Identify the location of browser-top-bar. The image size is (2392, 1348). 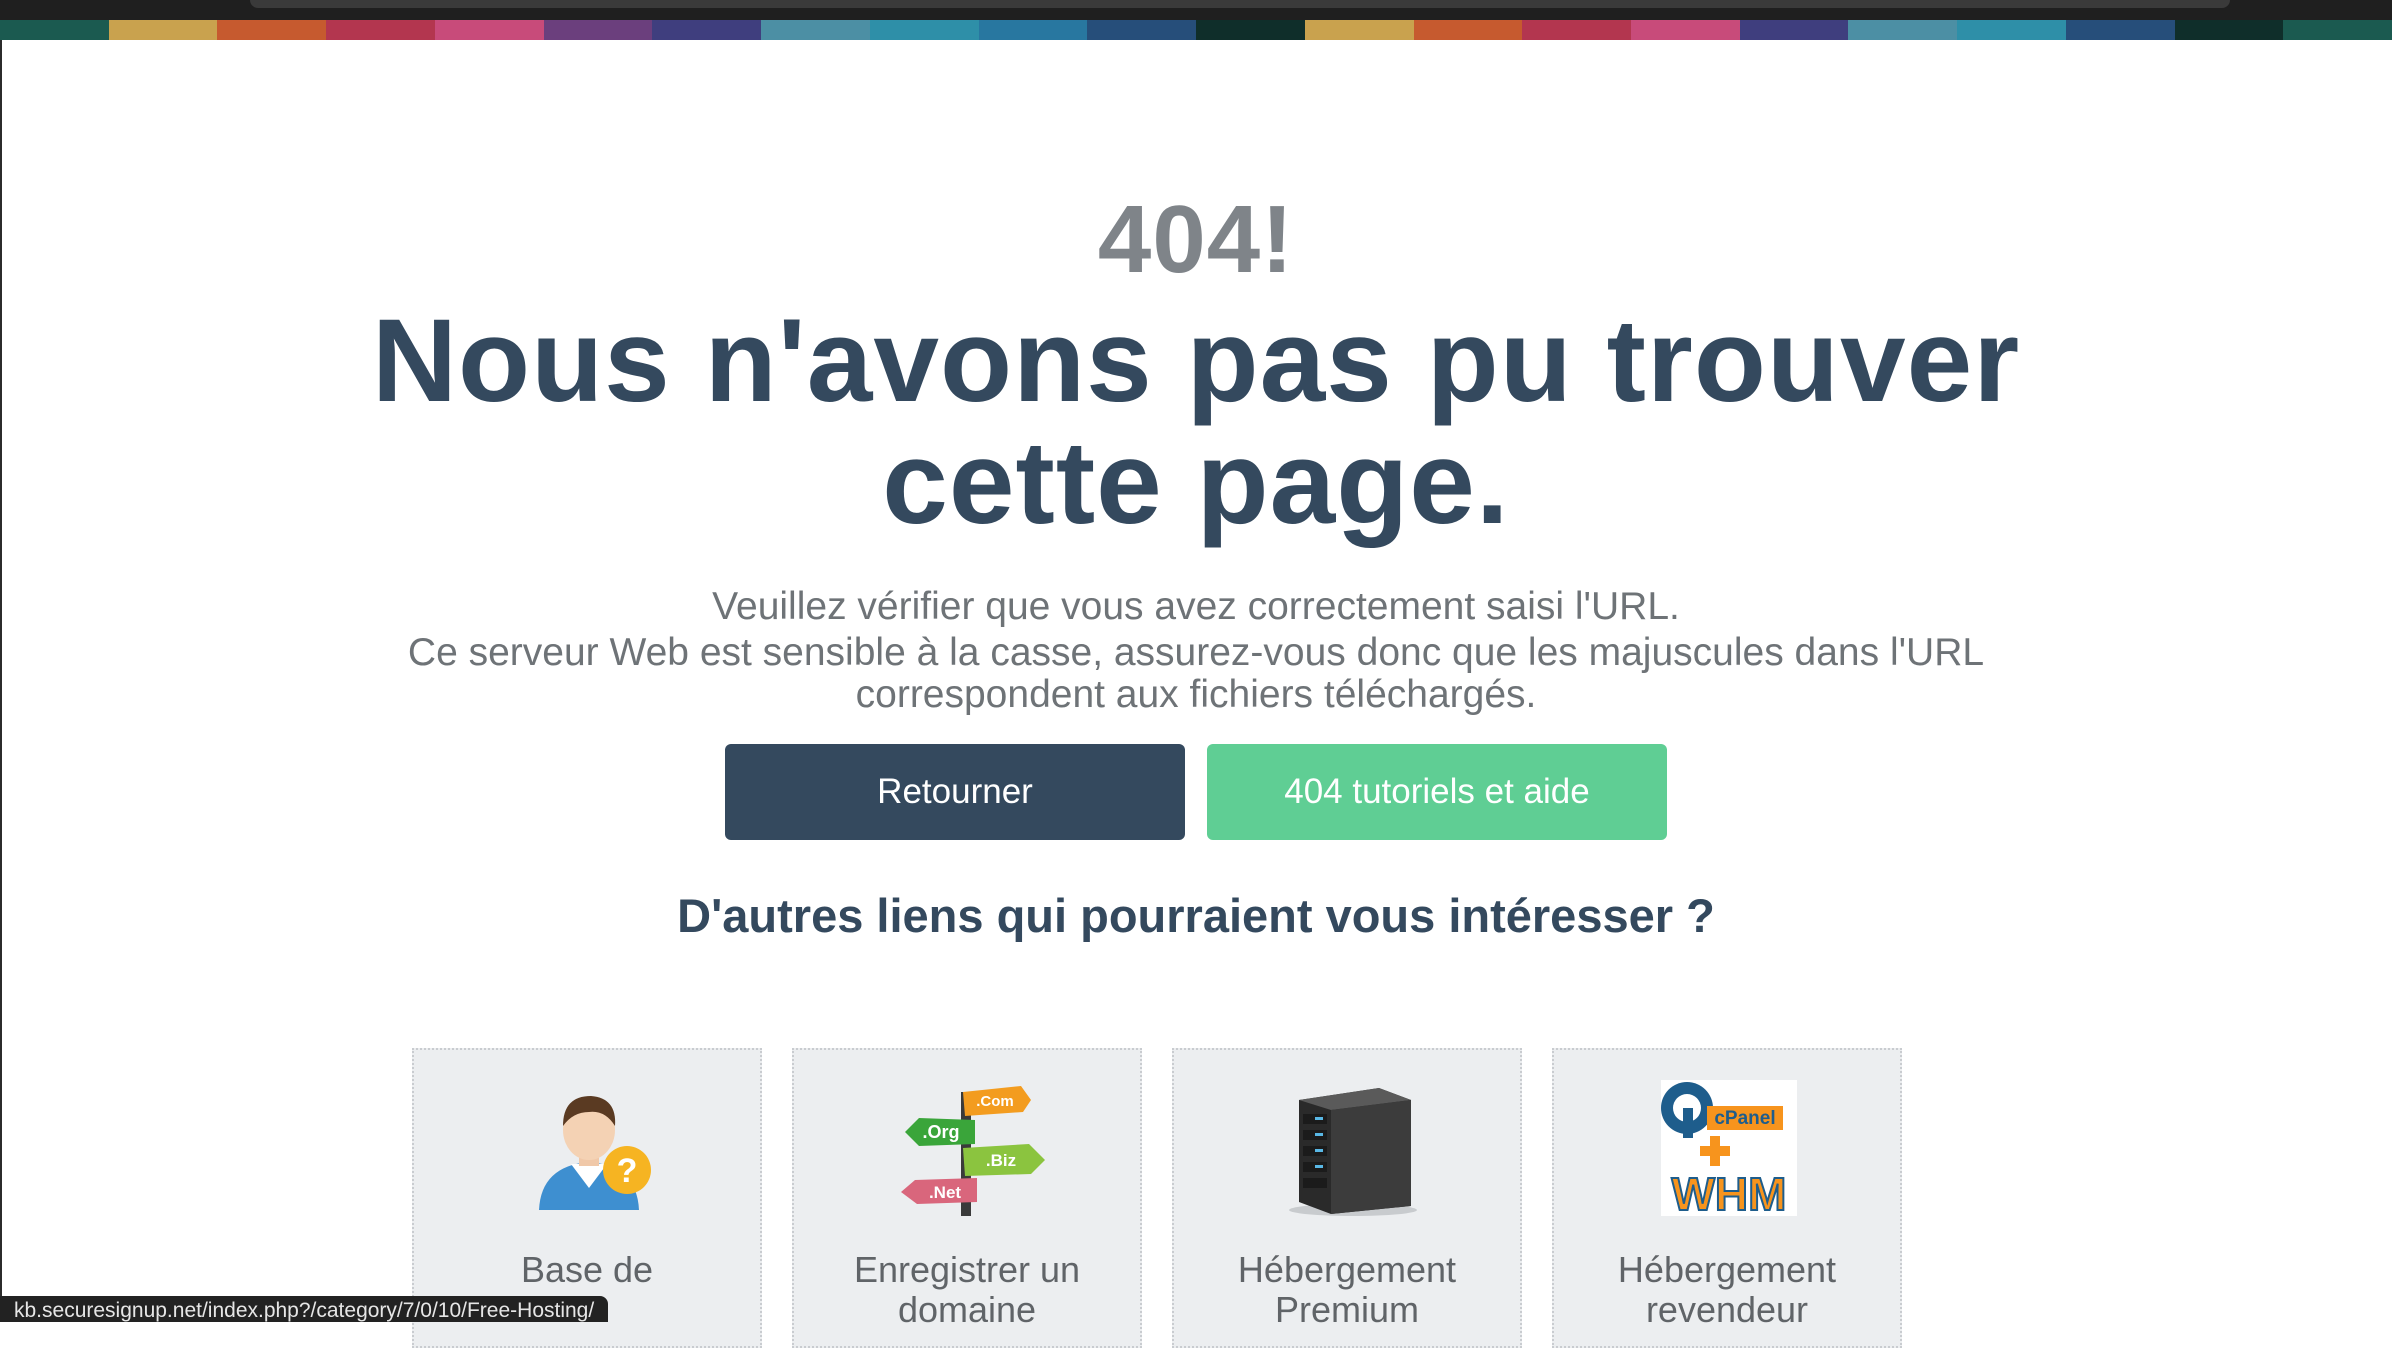
(1196, 10).